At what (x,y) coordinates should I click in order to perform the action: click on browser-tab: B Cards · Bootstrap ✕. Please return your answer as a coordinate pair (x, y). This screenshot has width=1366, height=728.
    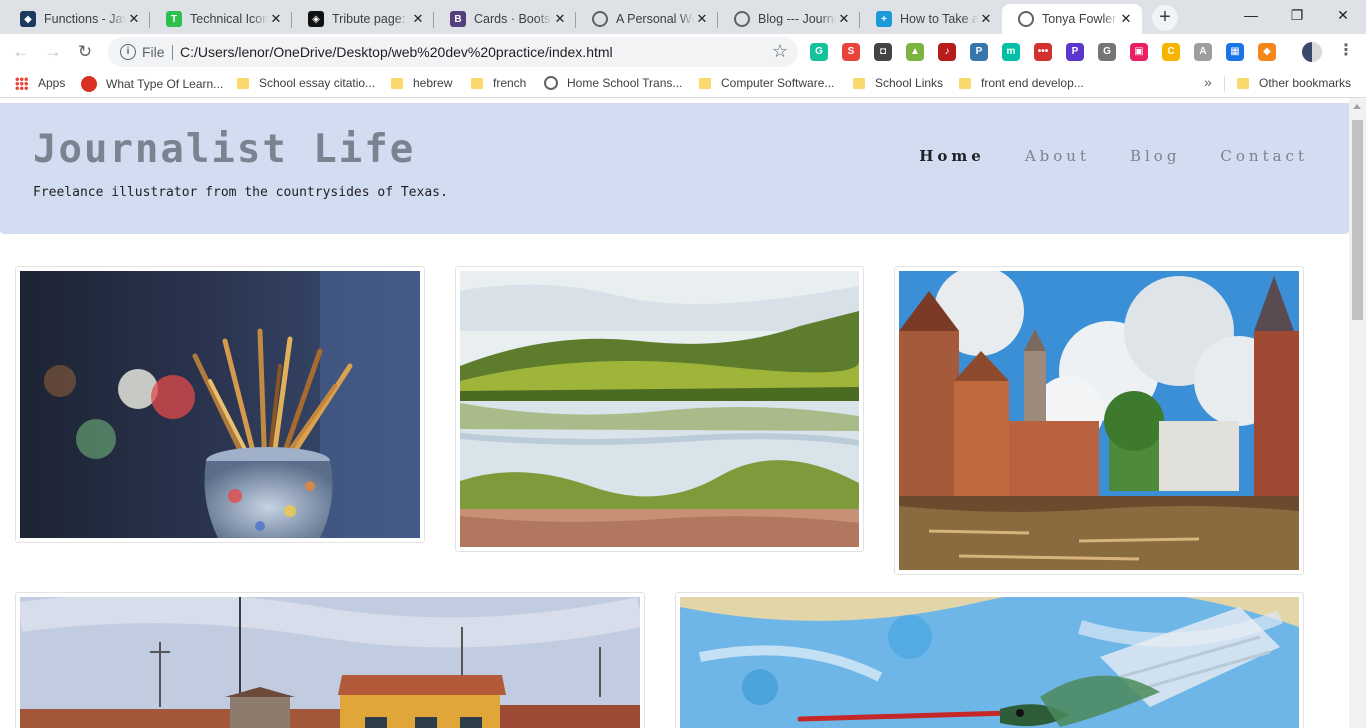
    Looking at the image, I should click on (505, 19).